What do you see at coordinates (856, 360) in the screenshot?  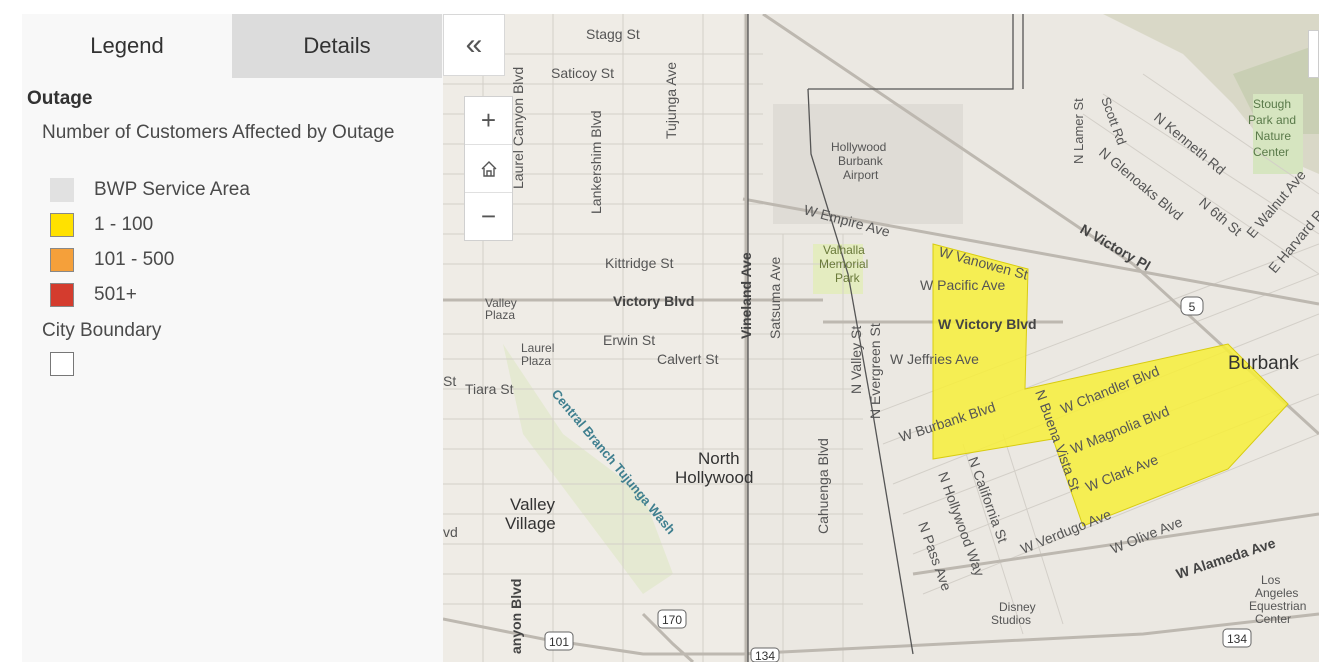 I see `map-label: N Valley St` at bounding box center [856, 360].